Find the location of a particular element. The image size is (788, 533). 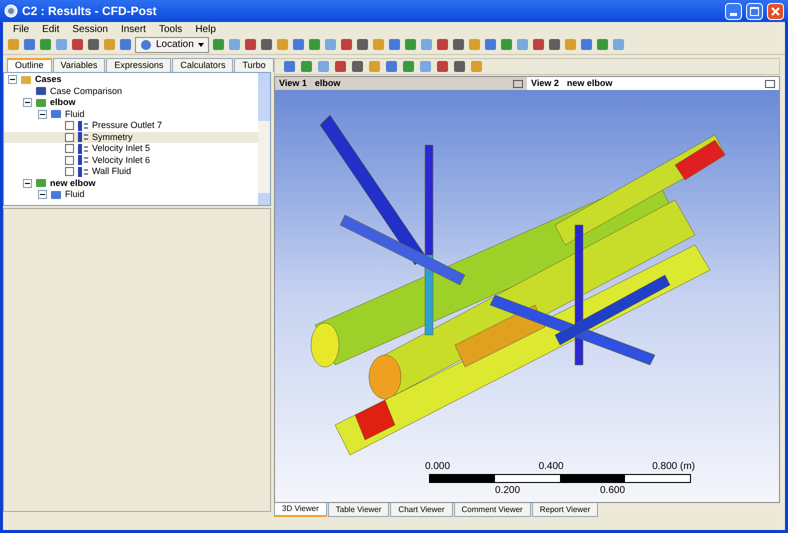

maximize-button is located at coordinates (754, 11).